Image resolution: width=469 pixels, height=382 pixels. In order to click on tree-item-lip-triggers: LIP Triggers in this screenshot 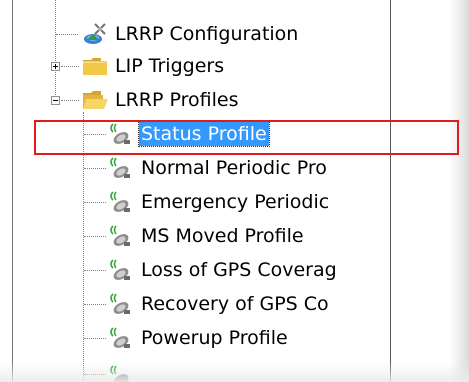, I will do `click(153, 66)`.